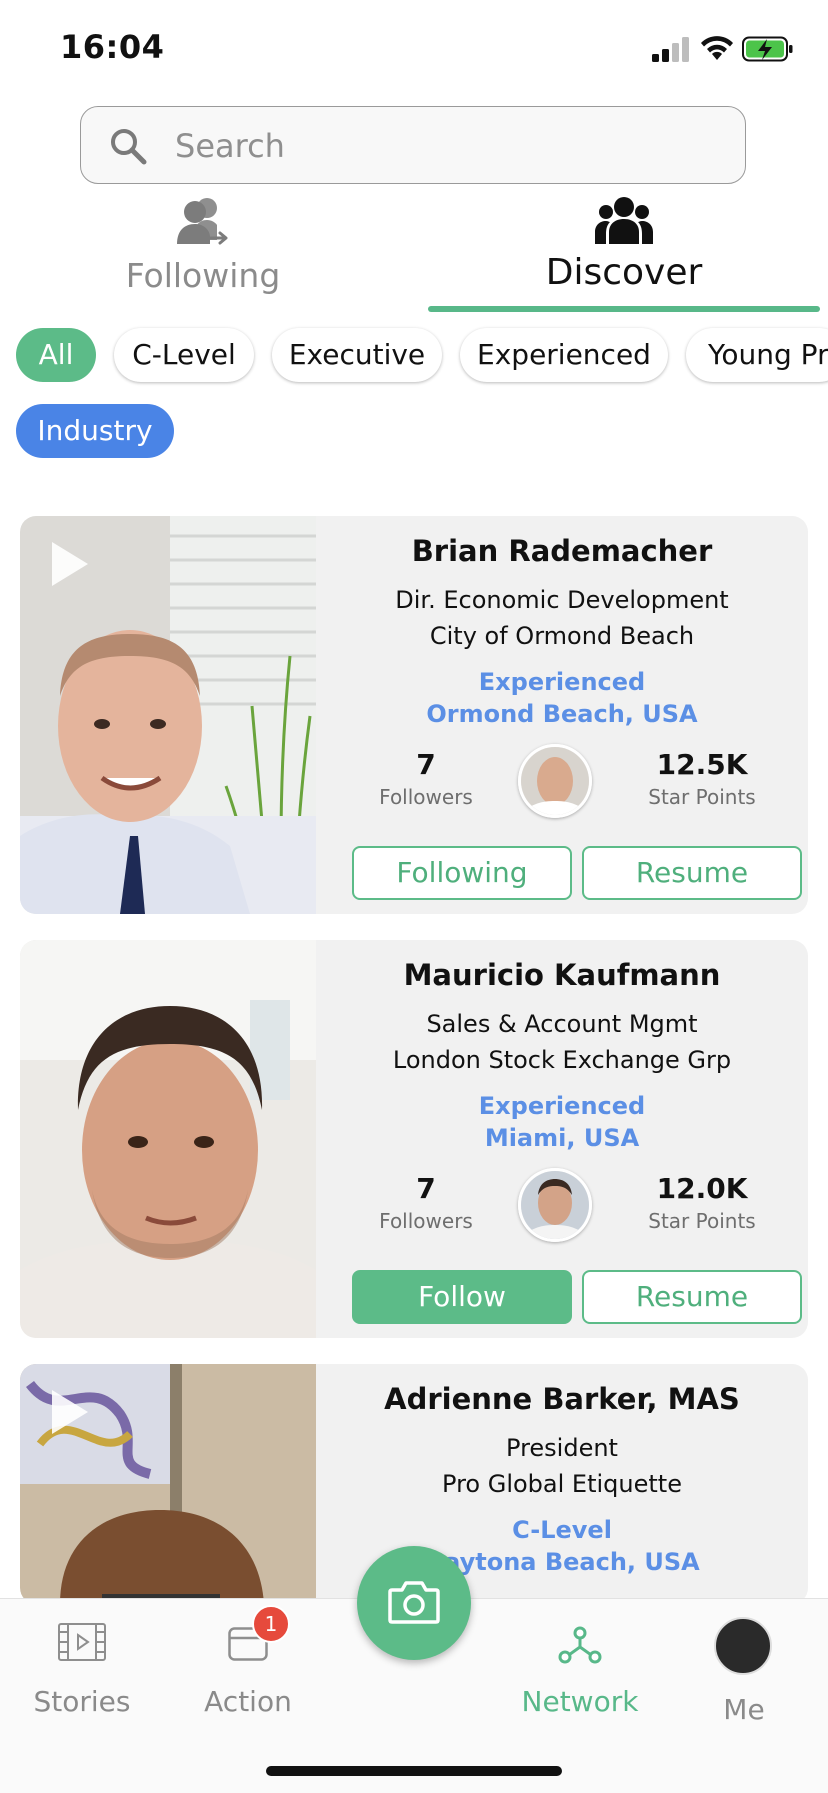  Describe the element at coordinates (624, 309) in the screenshot. I see `active-tab-indicator` at that location.